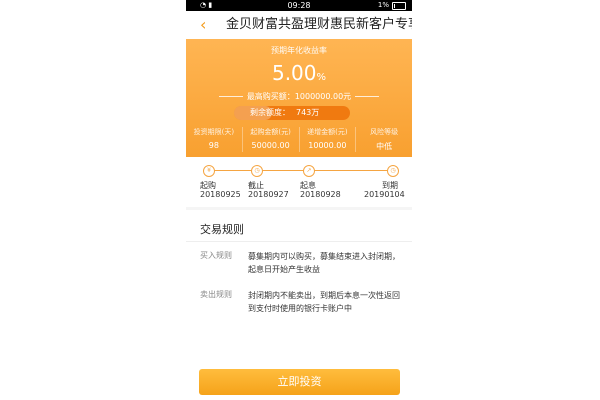 This screenshot has height=400, width=600. I want to click on stat-value: 98, so click(213, 145).